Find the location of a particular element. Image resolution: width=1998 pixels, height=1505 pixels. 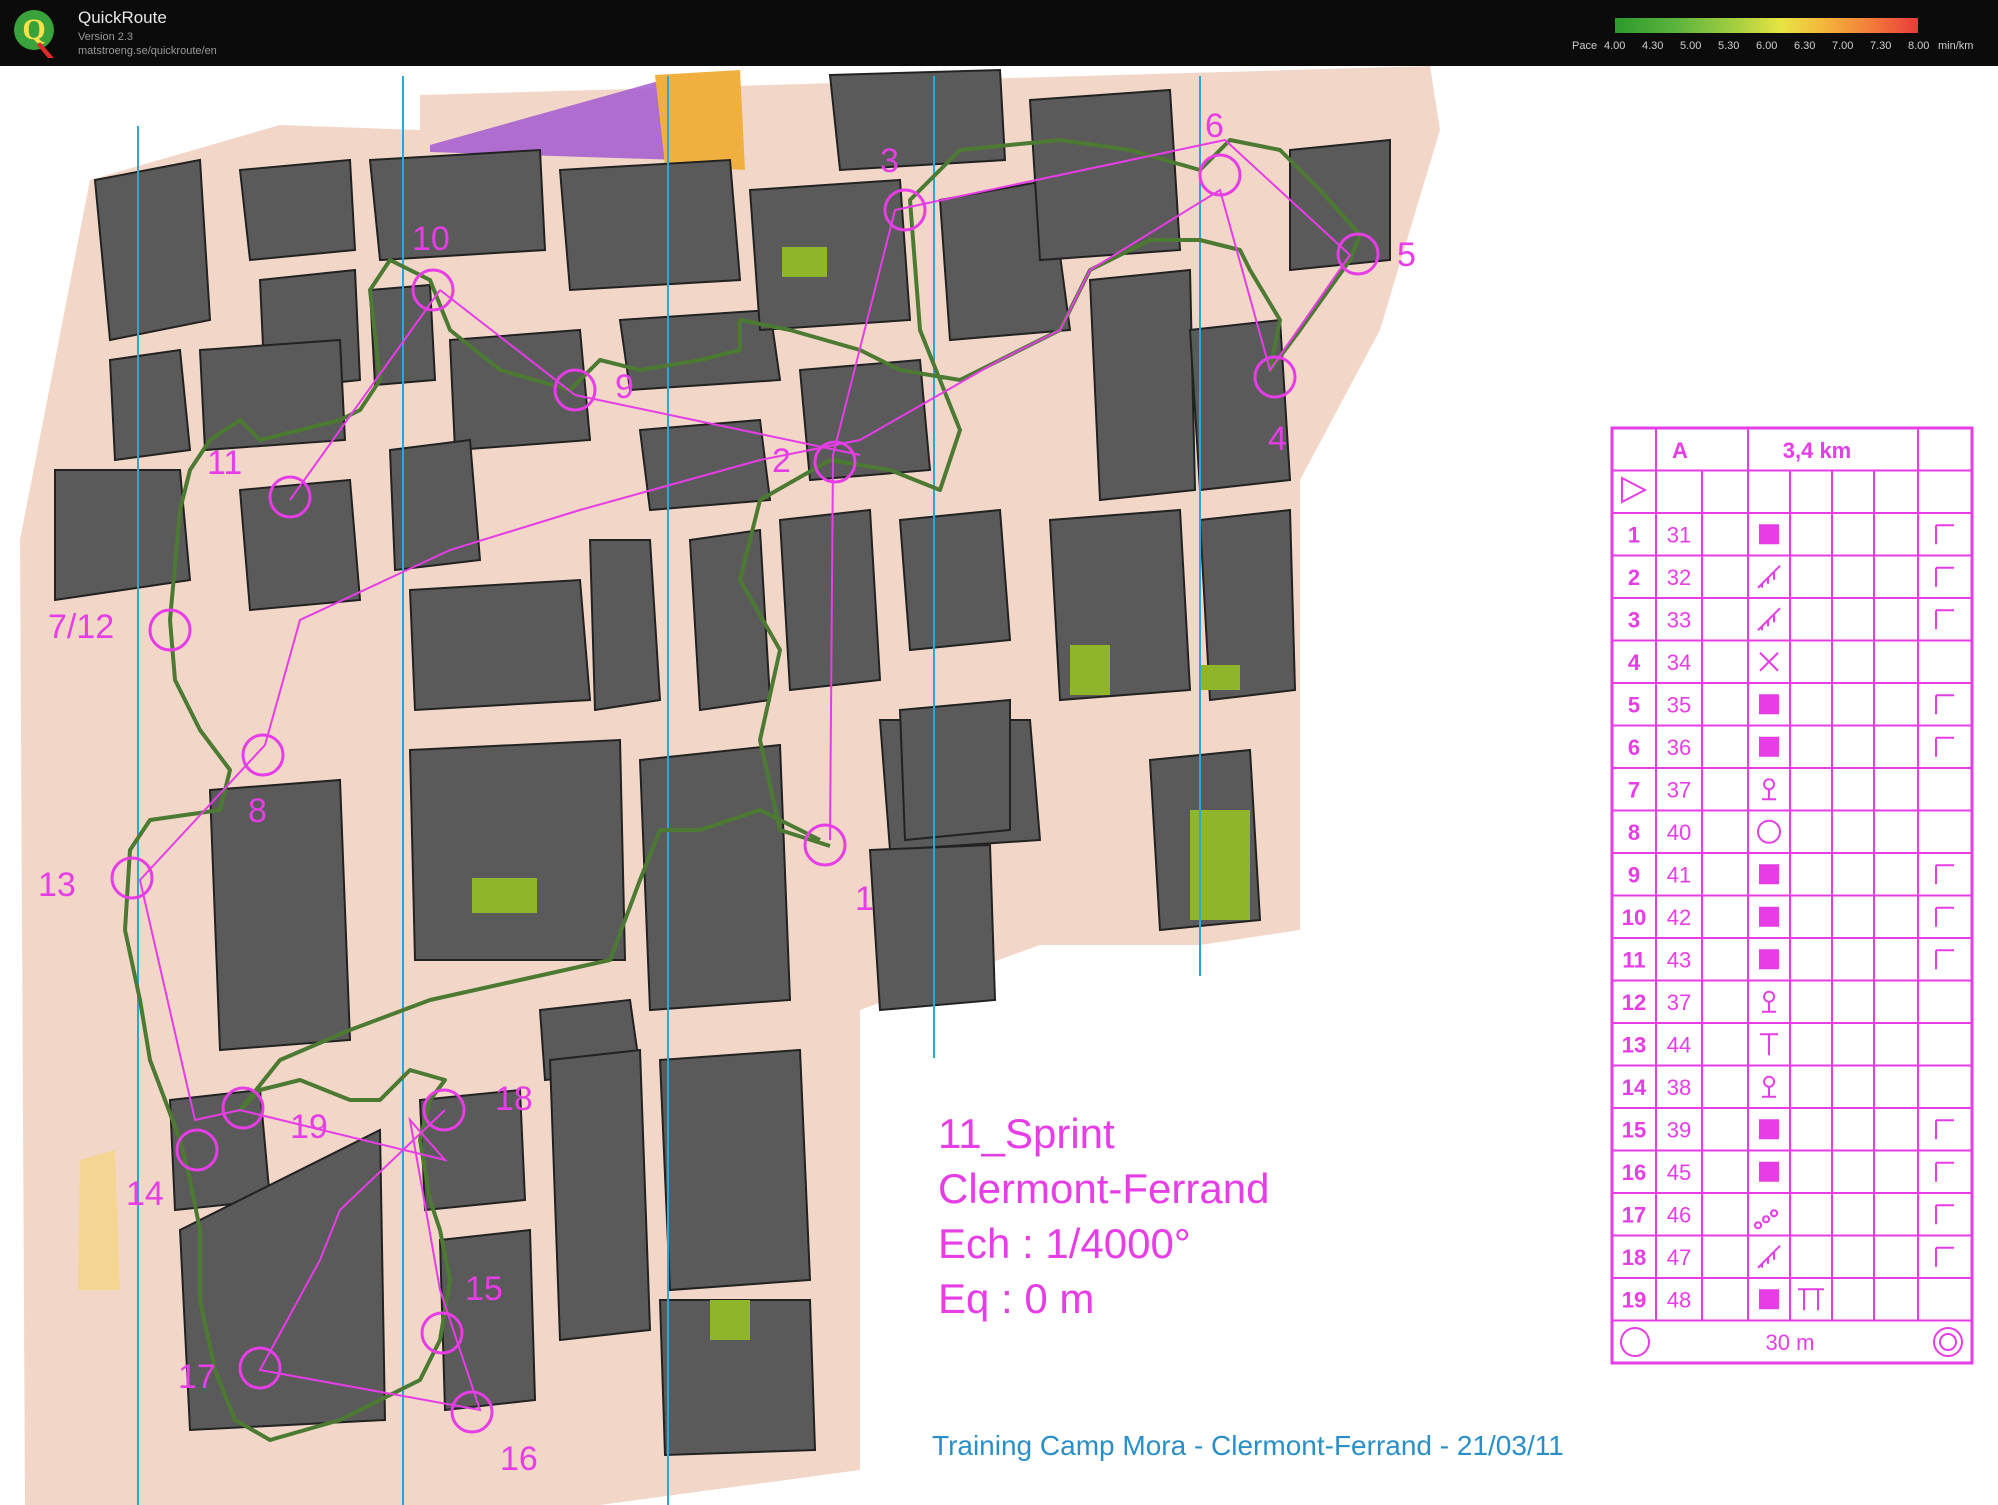

row-number: 17 is located at coordinates (1634, 1214).